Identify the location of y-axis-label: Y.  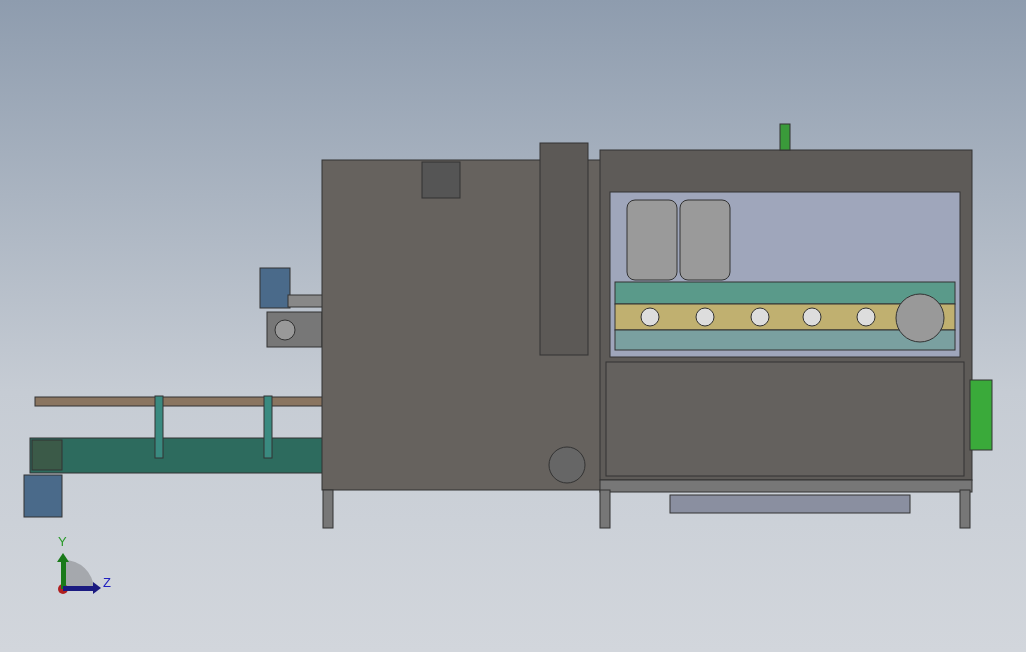
(62, 541).